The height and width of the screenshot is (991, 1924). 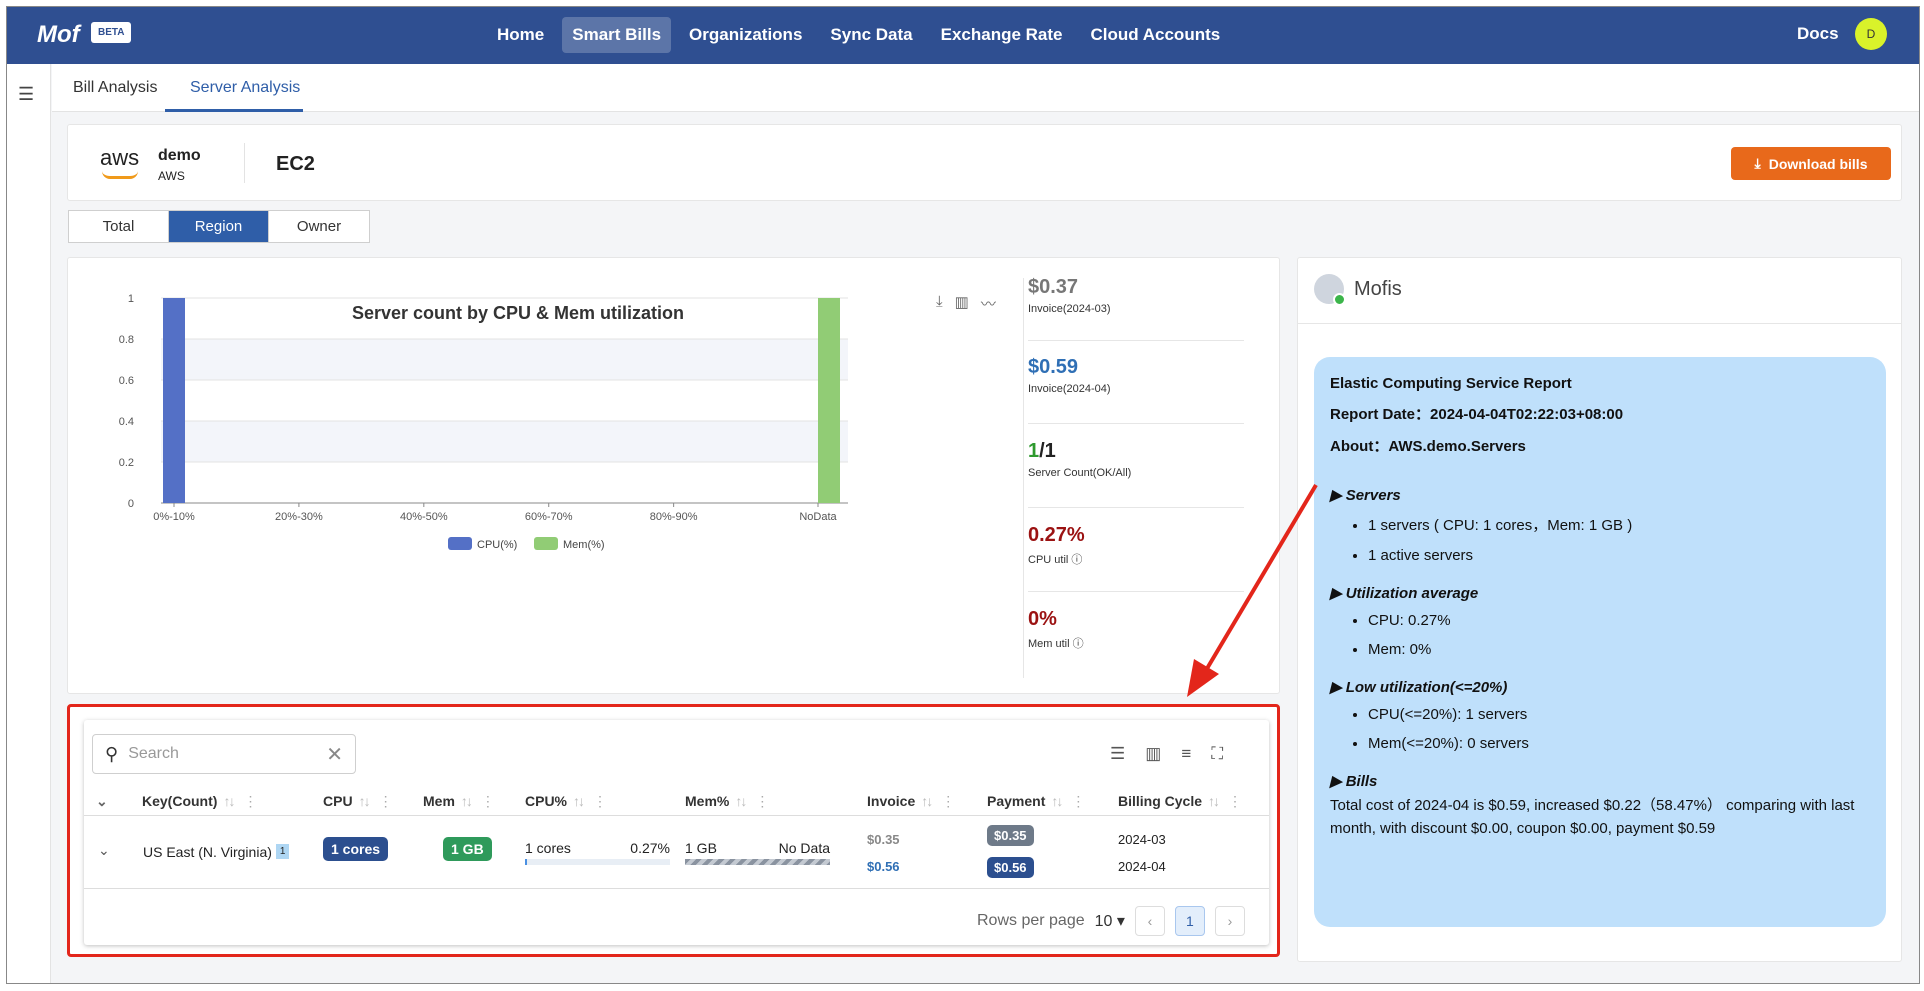 What do you see at coordinates (1010, 867) in the screenshot?
I see `payment-curr-badge: $0.56` at bounding box center [1010, 867].